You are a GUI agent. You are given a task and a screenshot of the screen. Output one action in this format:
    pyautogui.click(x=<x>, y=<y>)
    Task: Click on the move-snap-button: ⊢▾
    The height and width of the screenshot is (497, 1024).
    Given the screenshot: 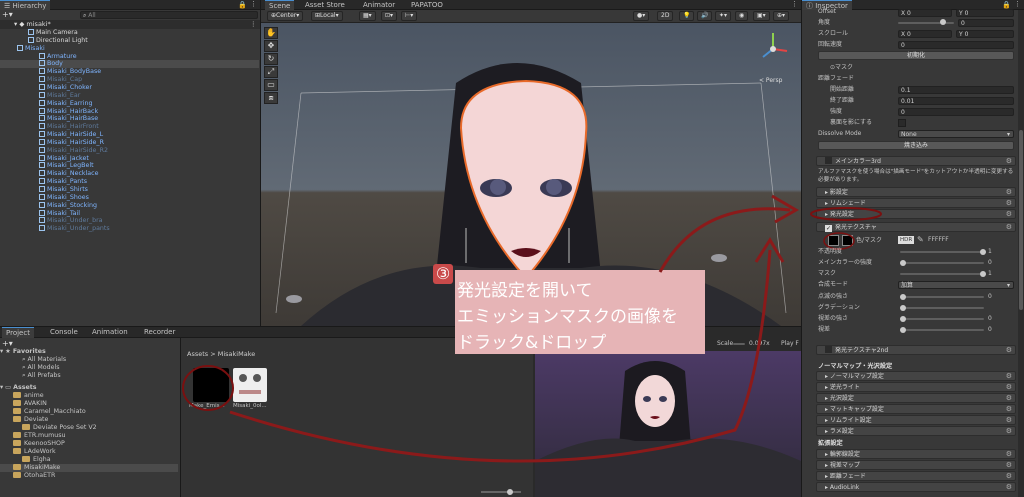 What is the action you would take?
    pyautogui.click(x=409, y=16)
    